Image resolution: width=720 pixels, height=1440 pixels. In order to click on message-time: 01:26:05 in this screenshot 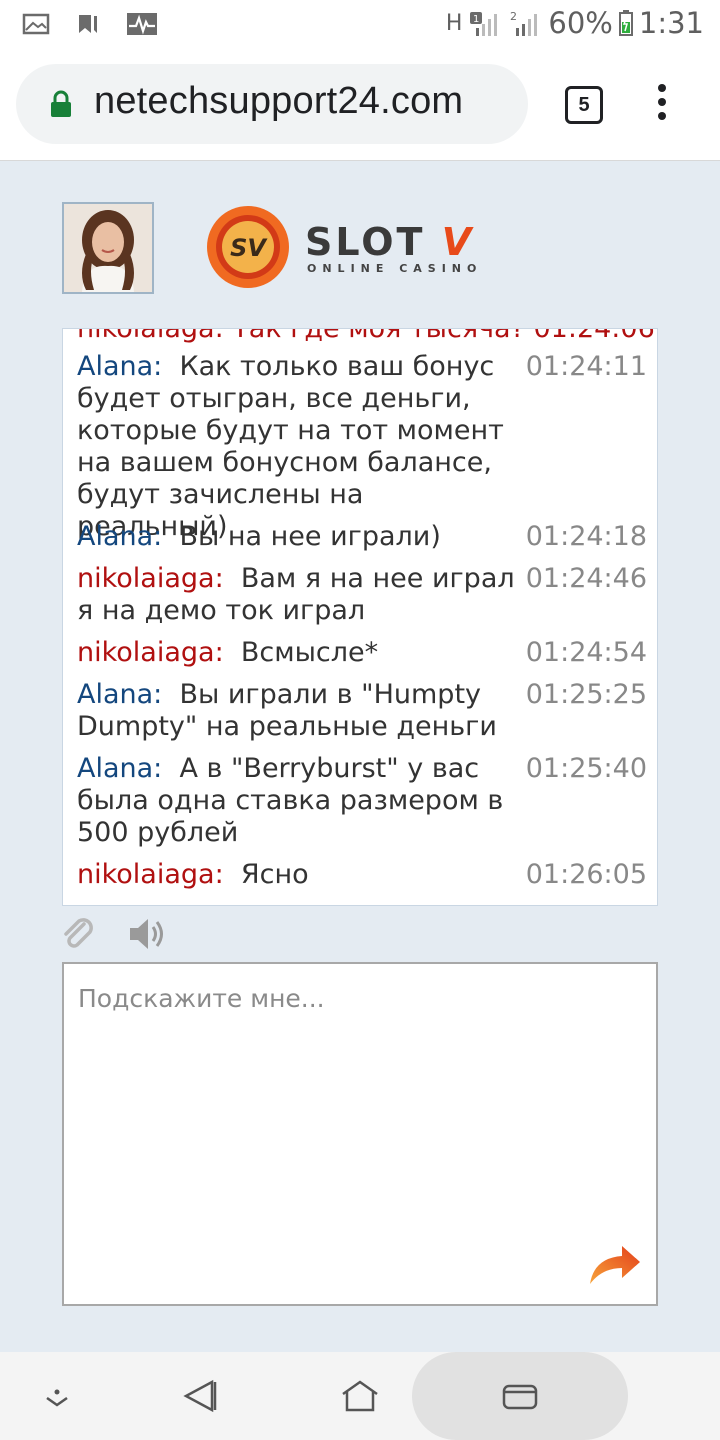, I will do `click(586, 874)`.